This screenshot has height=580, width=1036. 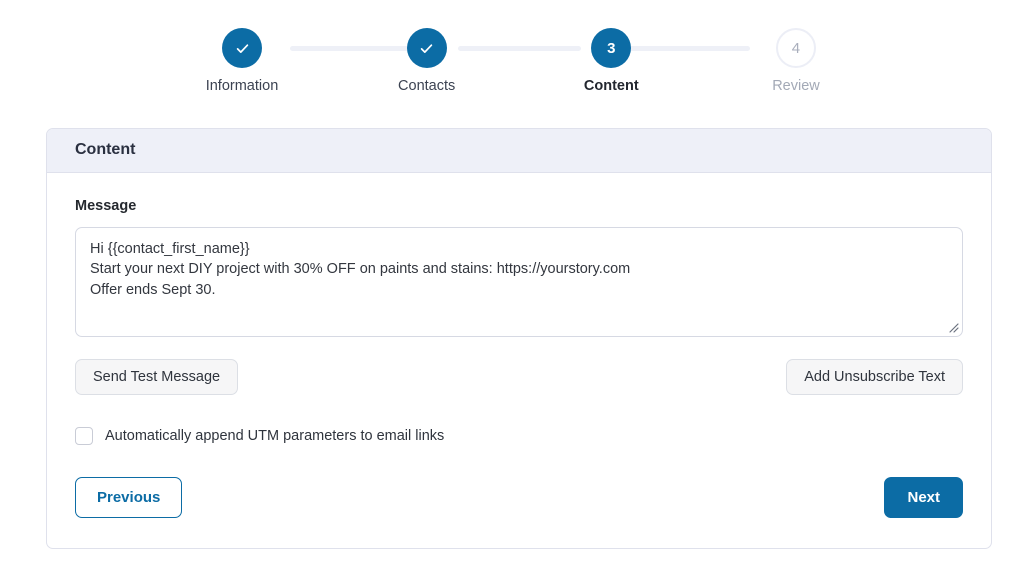 I want to click on step-content-circle: 3, so click(x=611, y=48).